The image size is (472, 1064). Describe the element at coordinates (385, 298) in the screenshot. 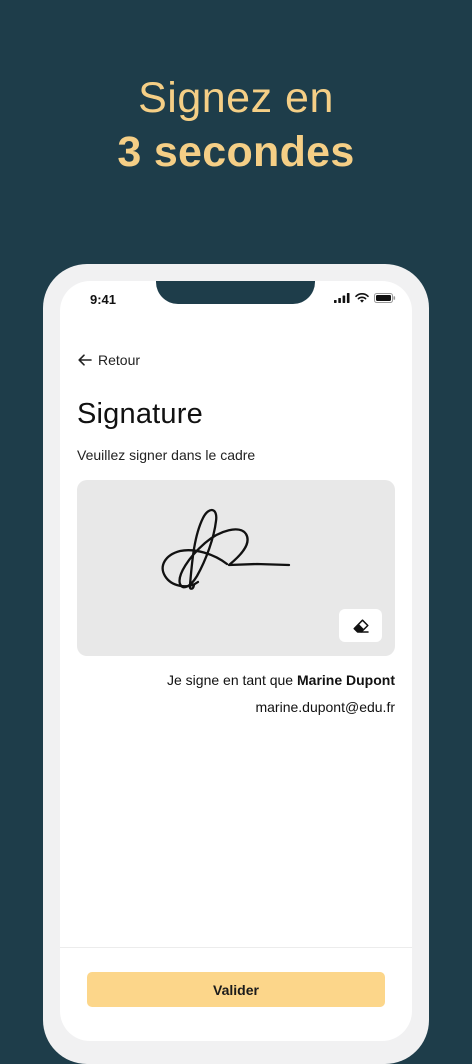

I see `battery-icon` at that location.